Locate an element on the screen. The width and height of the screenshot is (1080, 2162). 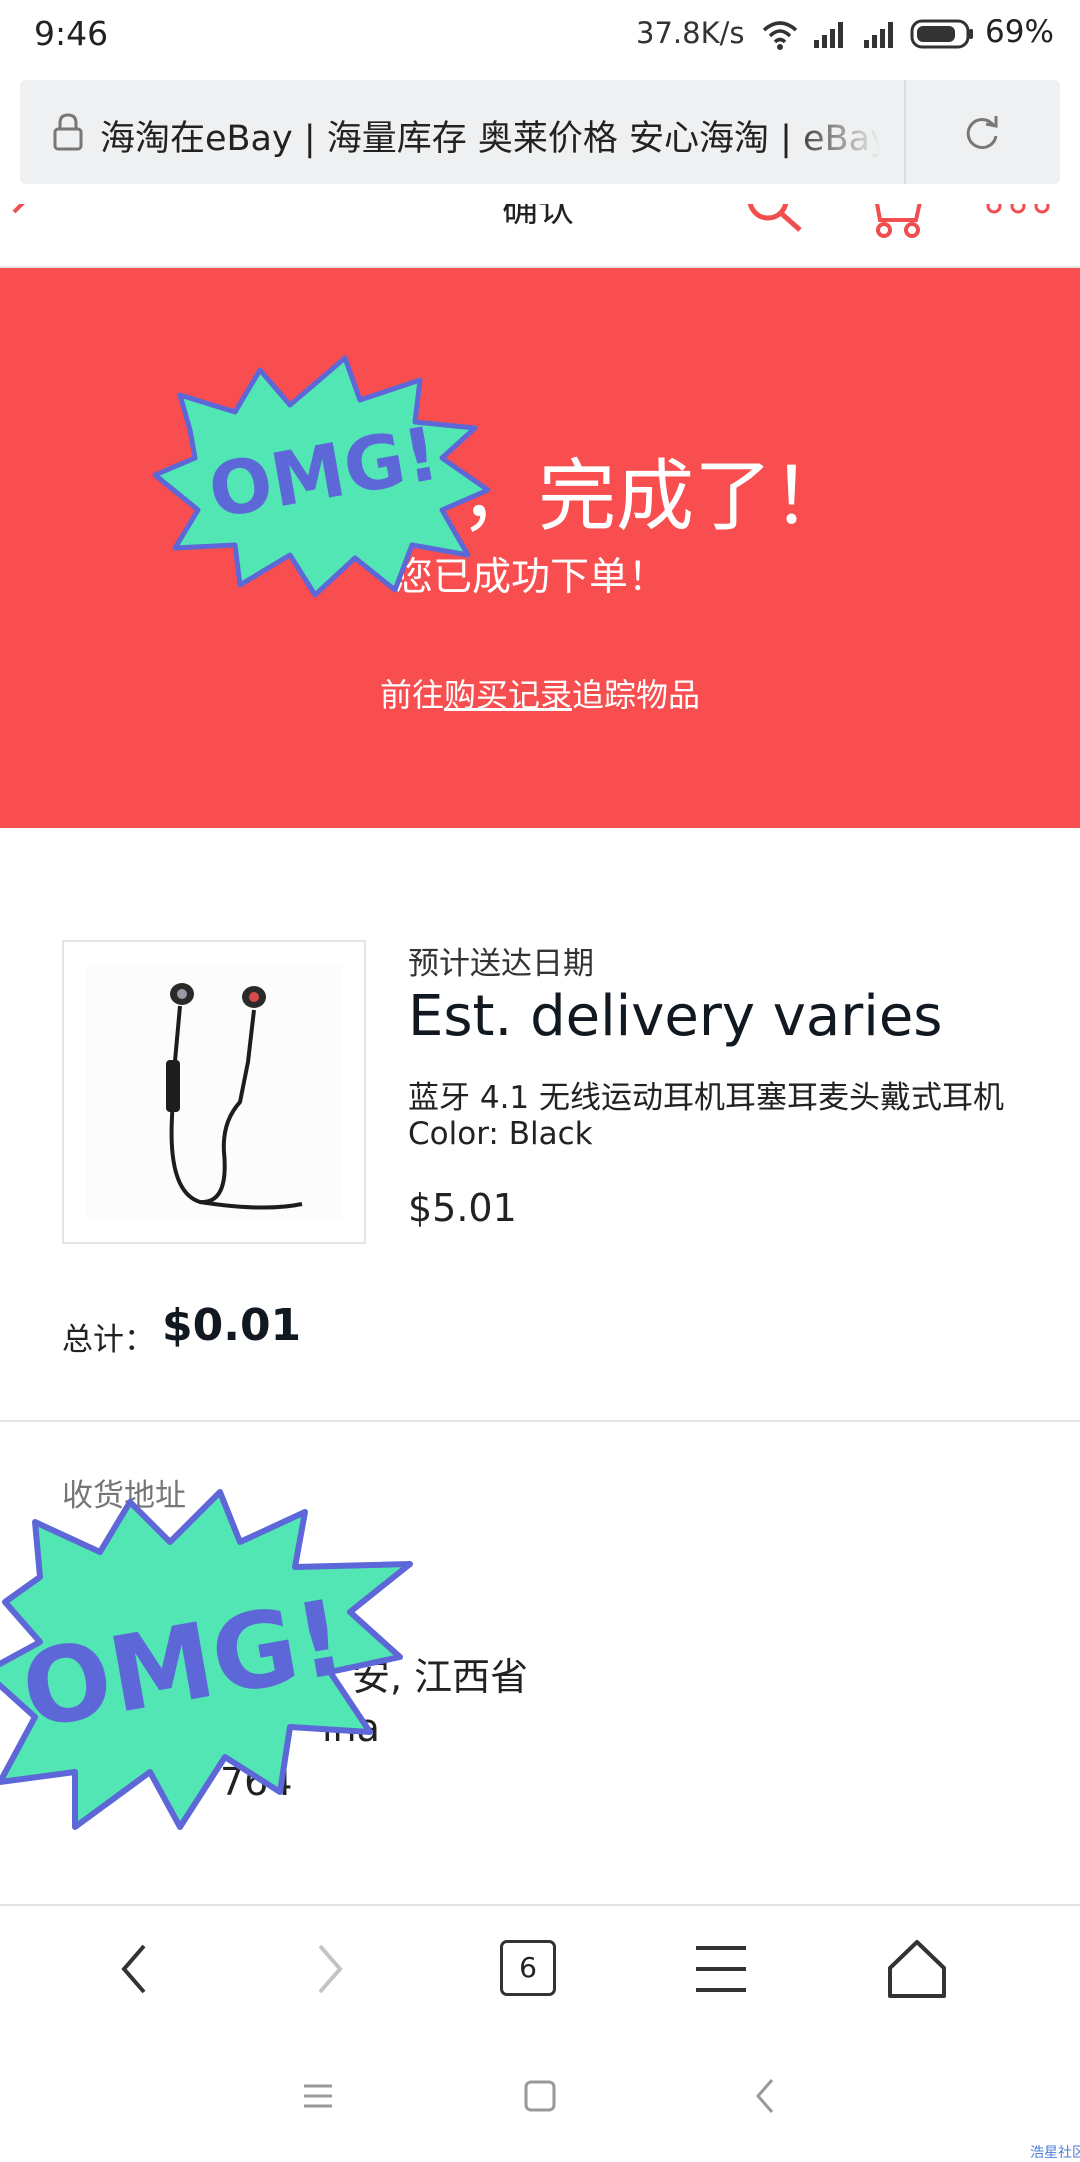
search-icon is located at coordinates (776, 222).